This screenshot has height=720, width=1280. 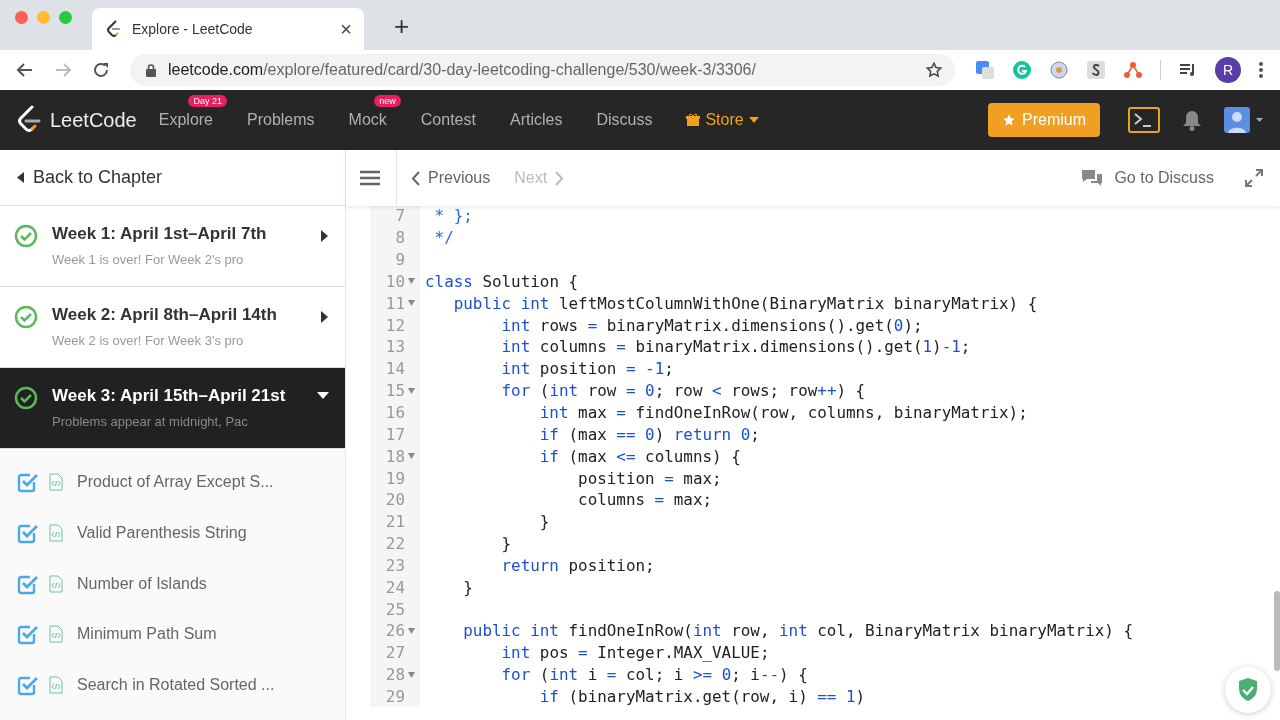 What do you see at coordinates (63, 70) in the screenshot?
I see `forward-arrow-icon` at bounding box center [63, 70].